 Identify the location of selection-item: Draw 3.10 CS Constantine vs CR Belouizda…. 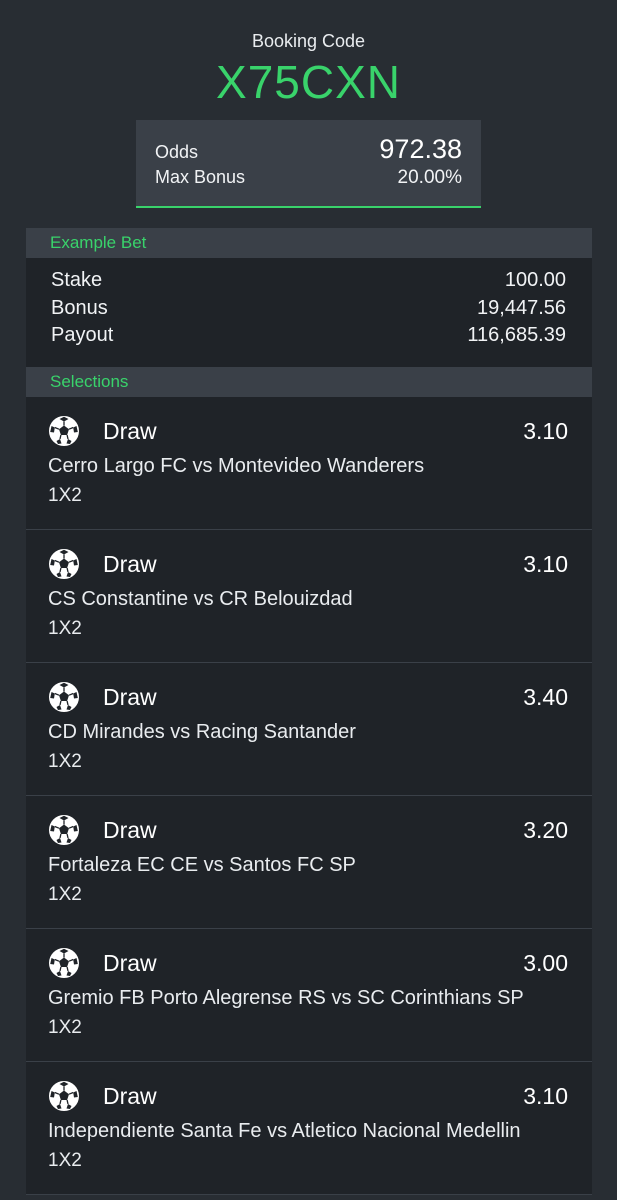
(309, 596).